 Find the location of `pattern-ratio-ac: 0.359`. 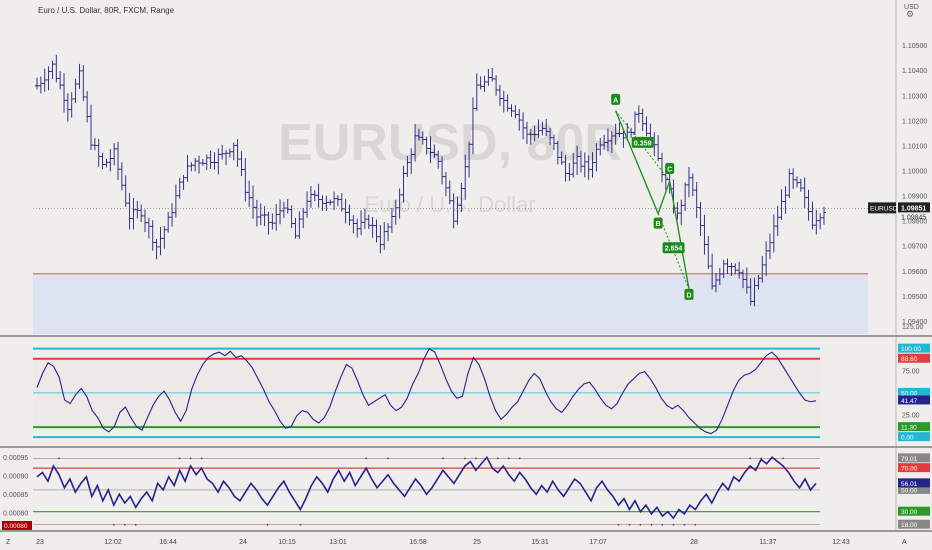

pattern-ratio-ac: 0.359 is located at coordinates (642, 142).